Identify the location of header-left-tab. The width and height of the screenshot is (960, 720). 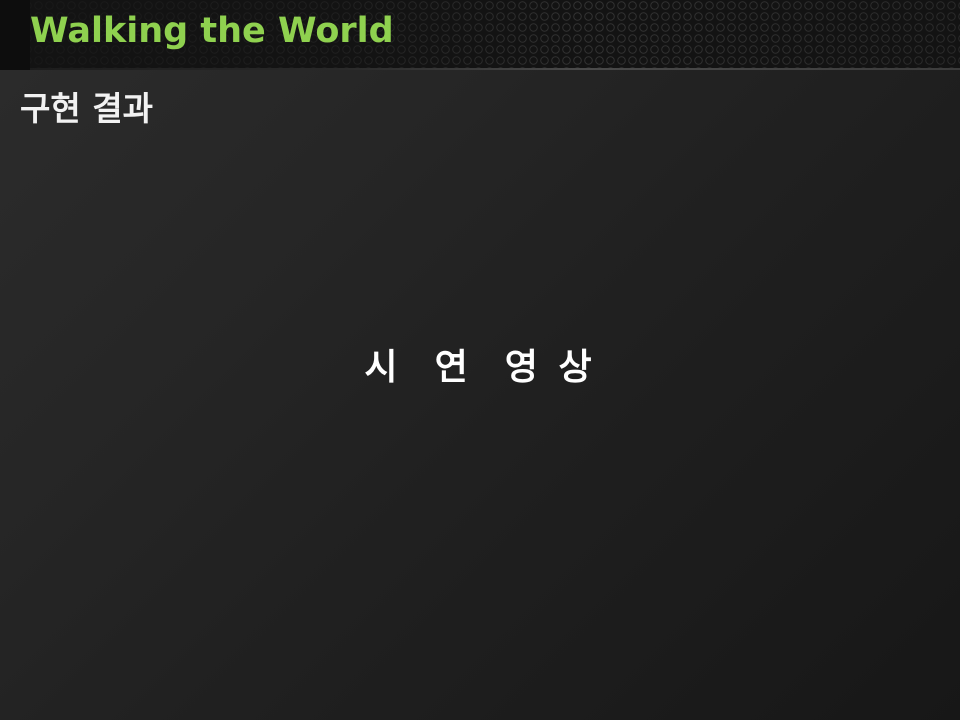
(15, 35).